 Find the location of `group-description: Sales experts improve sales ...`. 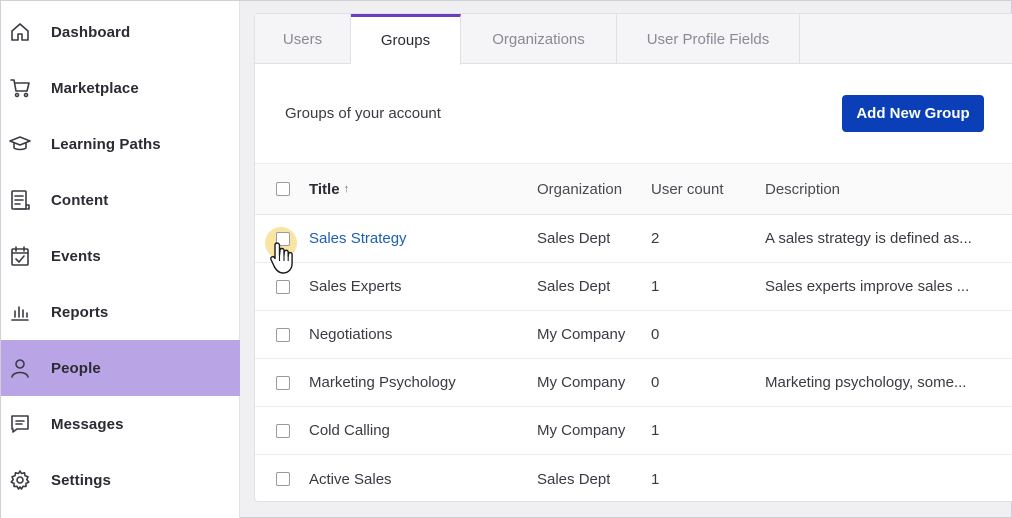

group-description: Sales experts improve sales ... is located at coordinates (875, 286).